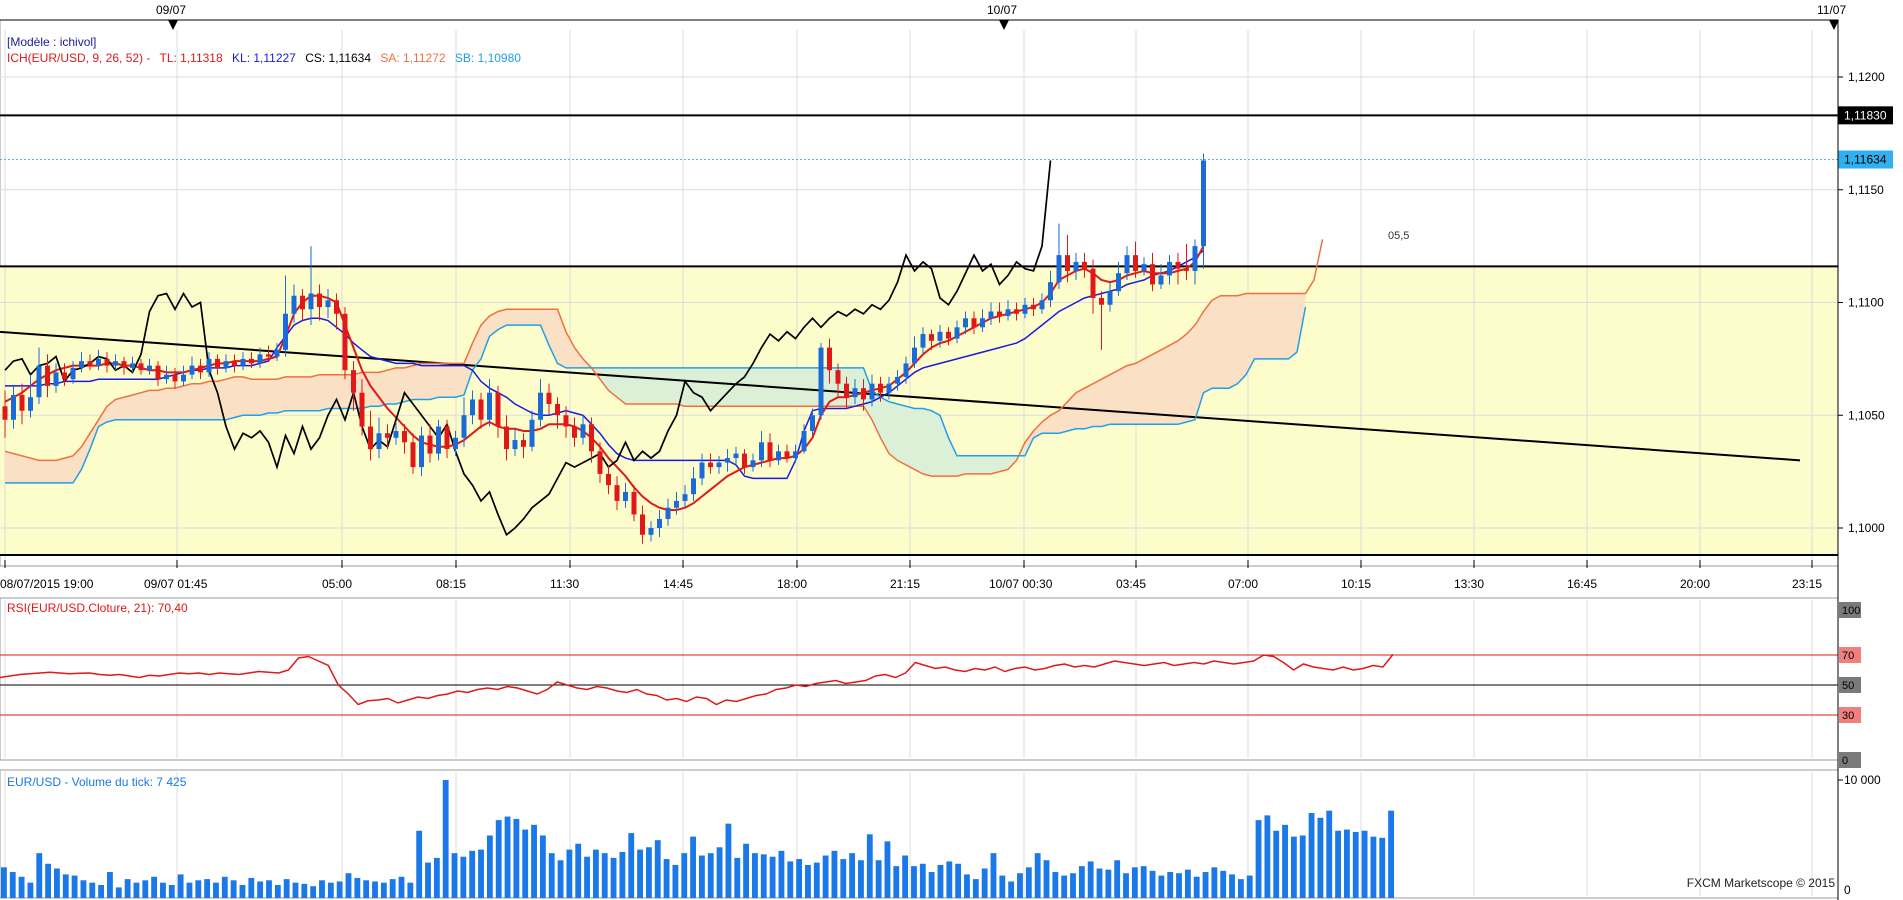 Image resolution: width=1903 pixels, height=900 pixels. I want to click on time-tick-label: 16:45, so click(1582, 584).